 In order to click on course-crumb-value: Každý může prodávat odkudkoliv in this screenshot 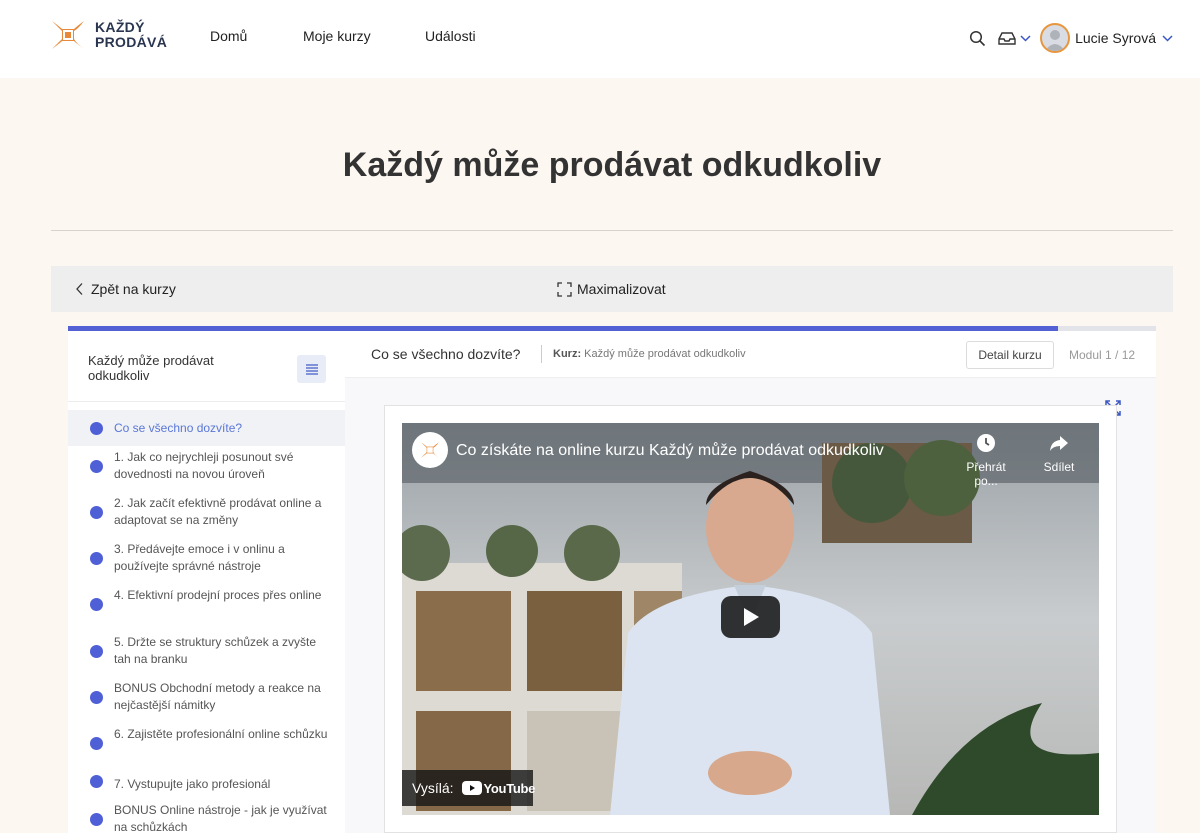, I will do `click(665, 354)`.